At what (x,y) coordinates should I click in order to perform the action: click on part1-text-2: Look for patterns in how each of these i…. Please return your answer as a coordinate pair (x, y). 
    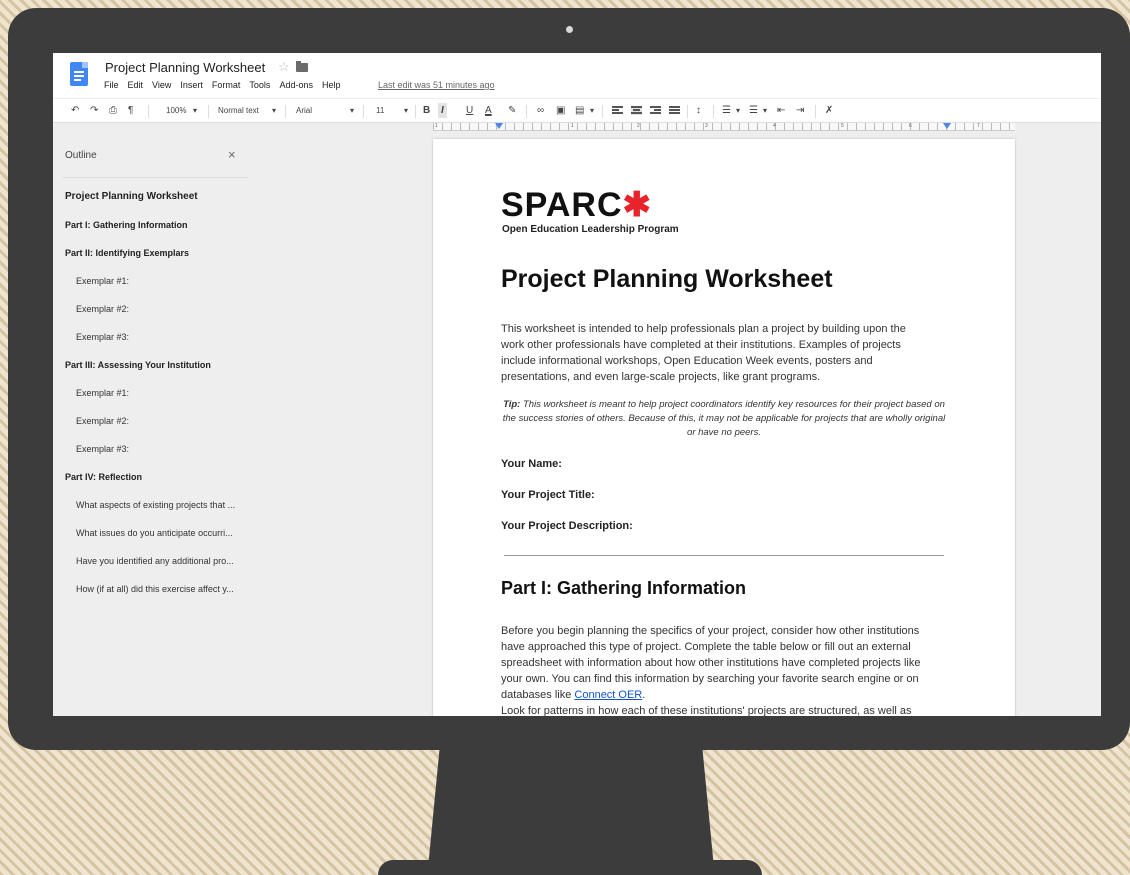
    Looking at the image, I should click on (706, 710).